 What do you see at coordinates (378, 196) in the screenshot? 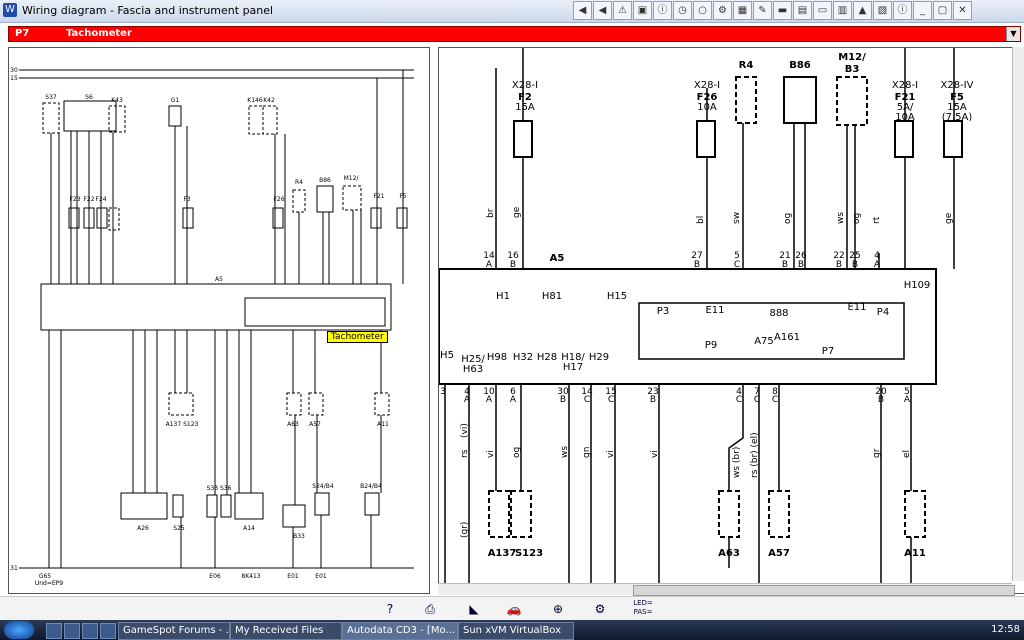
I see `svg-text: F21` at bounding box center [378, 196].